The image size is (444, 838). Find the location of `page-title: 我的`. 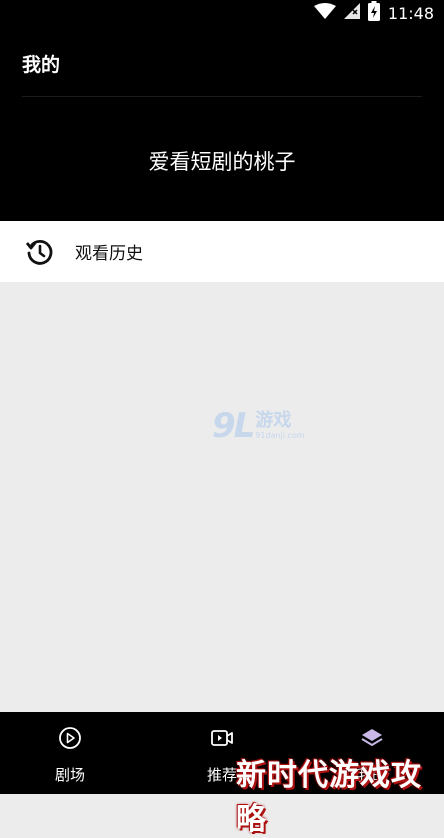

page-title: 我的 is located at coordinates (41, 65).